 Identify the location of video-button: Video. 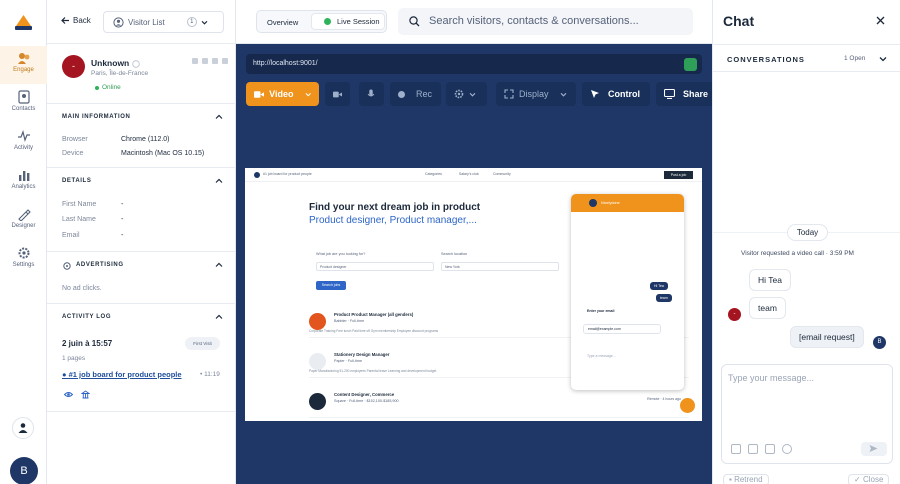
(282, 94).